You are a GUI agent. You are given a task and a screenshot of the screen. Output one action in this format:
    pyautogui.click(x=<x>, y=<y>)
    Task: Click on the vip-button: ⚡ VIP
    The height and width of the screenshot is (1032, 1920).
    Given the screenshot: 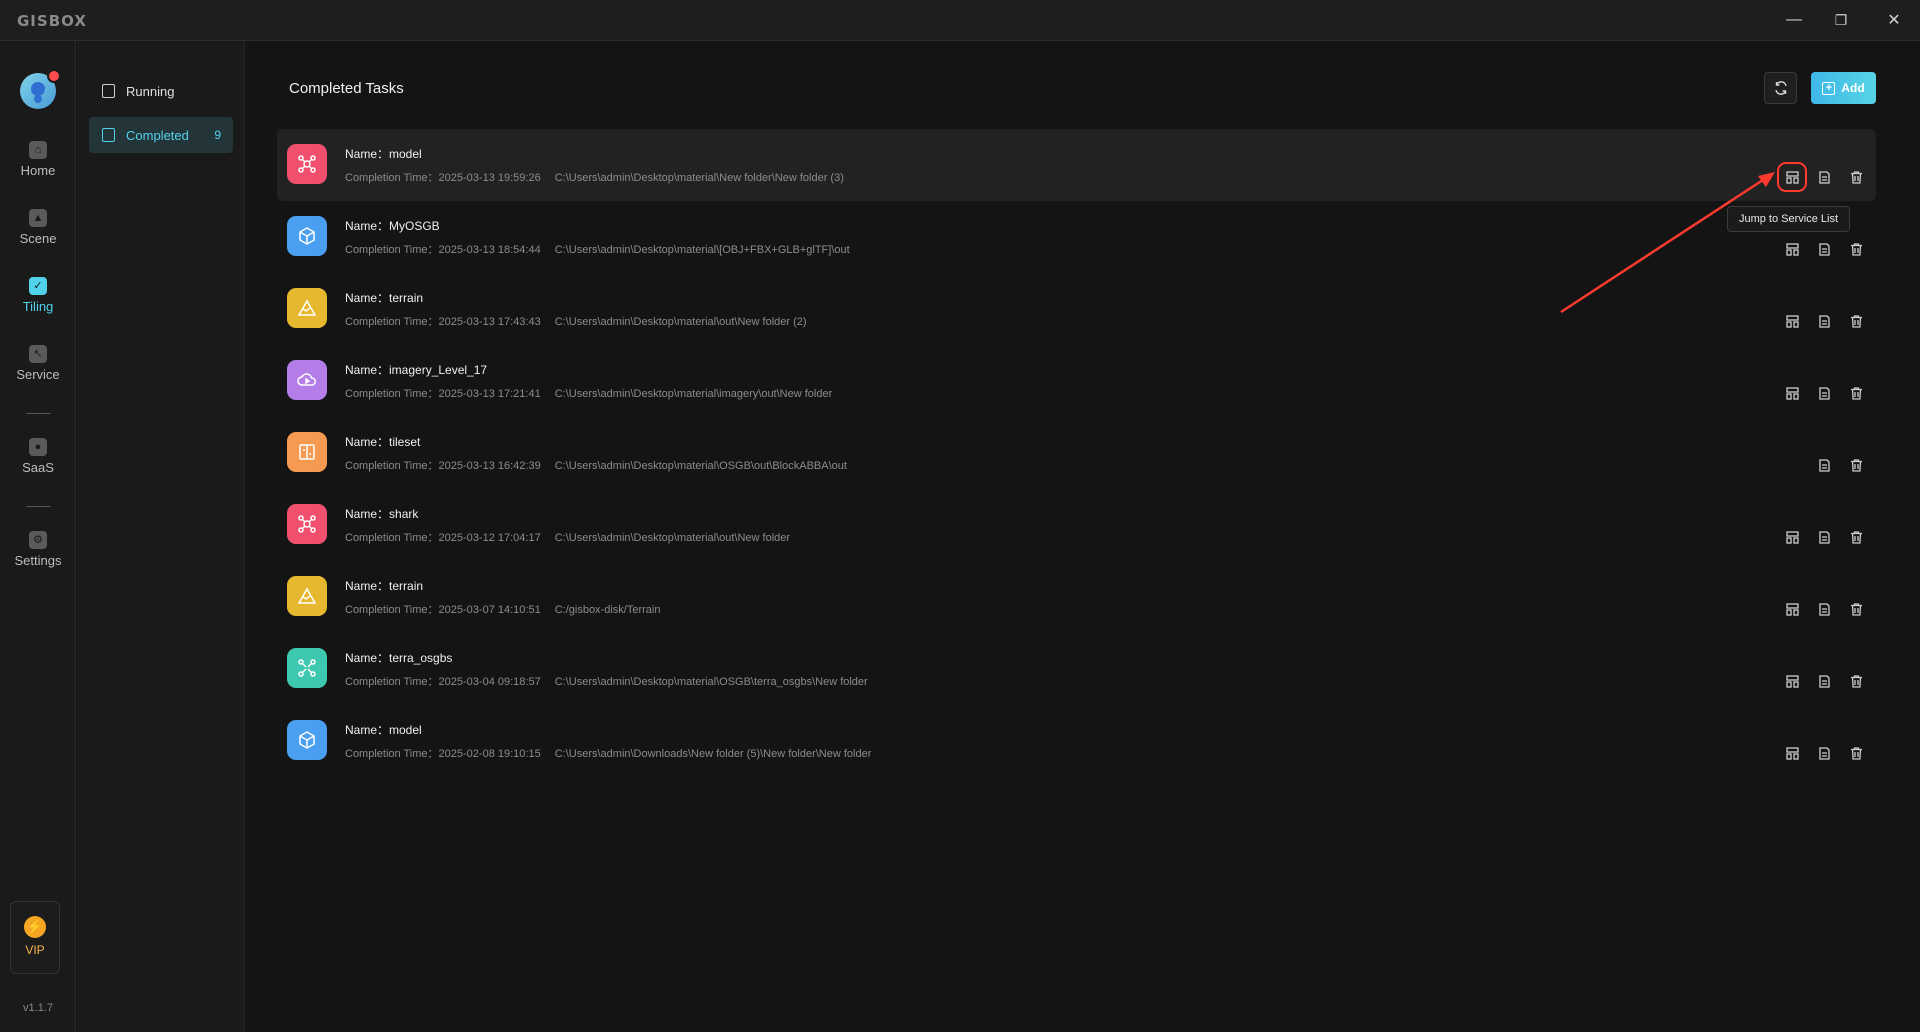 What is the action you would take?
    pyautogui.click(x=35, y=937)
    